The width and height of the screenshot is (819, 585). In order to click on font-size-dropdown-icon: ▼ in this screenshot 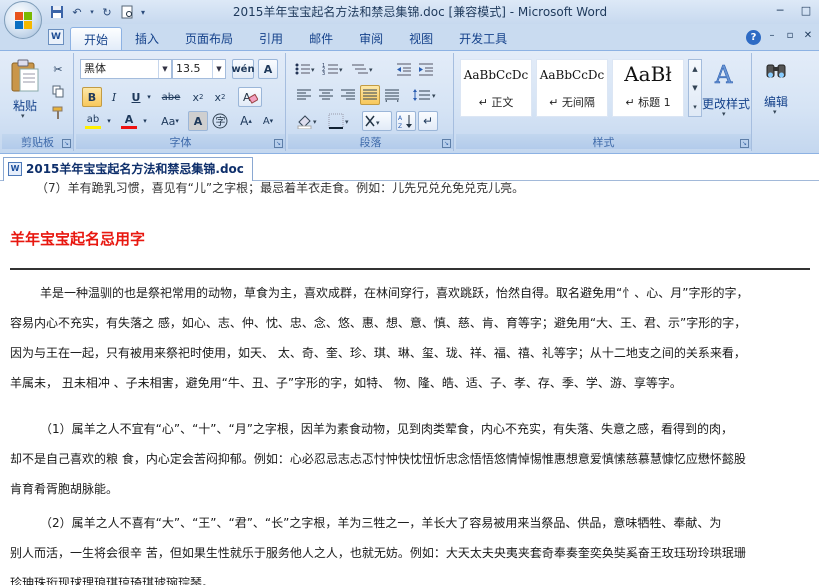, I will do `click(218, 69)`.